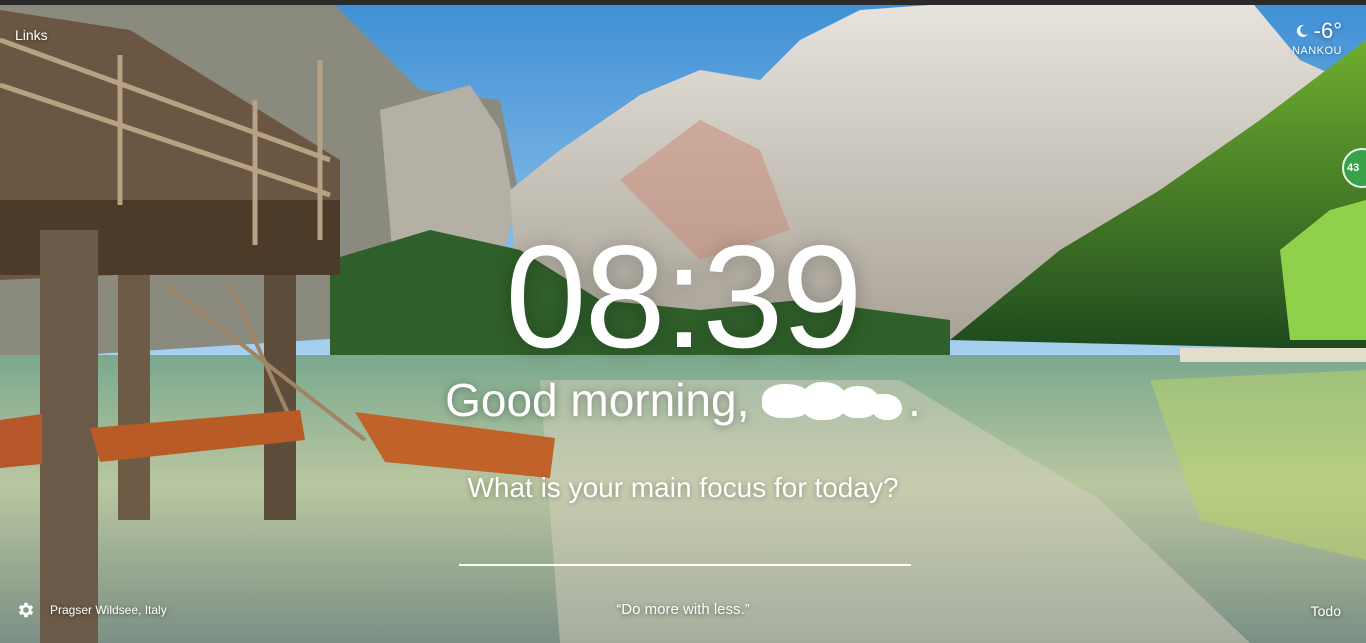 Image resolution: width=1366 pixels, height=643 pixels. I want to click on clock: 08:39, so click(683, 296).